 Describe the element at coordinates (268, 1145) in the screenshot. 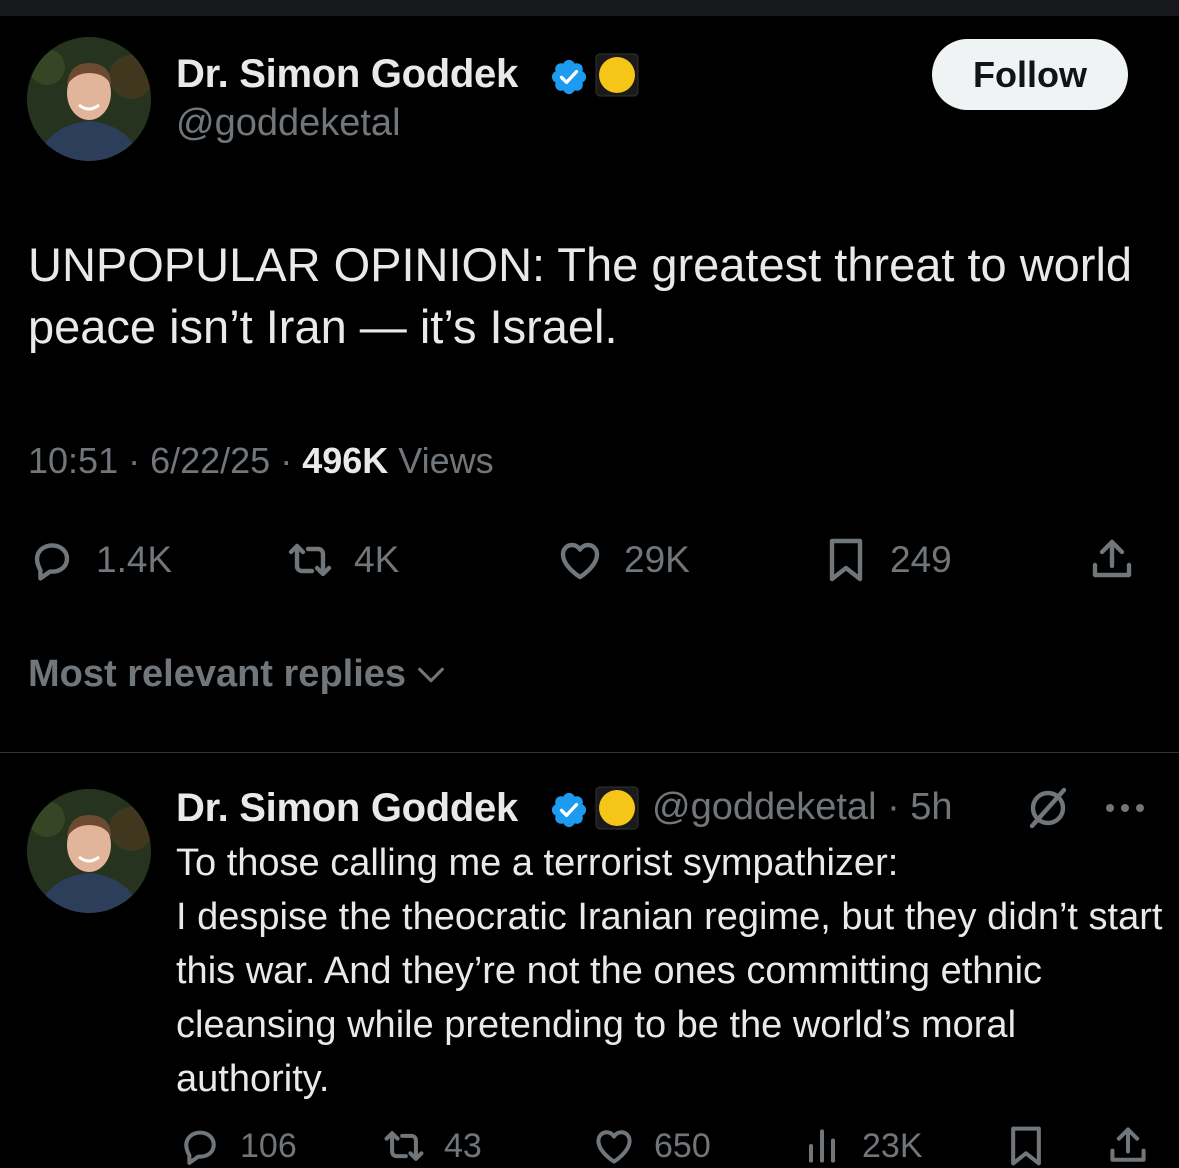

I see `reply-reply-count: 106` at that location.